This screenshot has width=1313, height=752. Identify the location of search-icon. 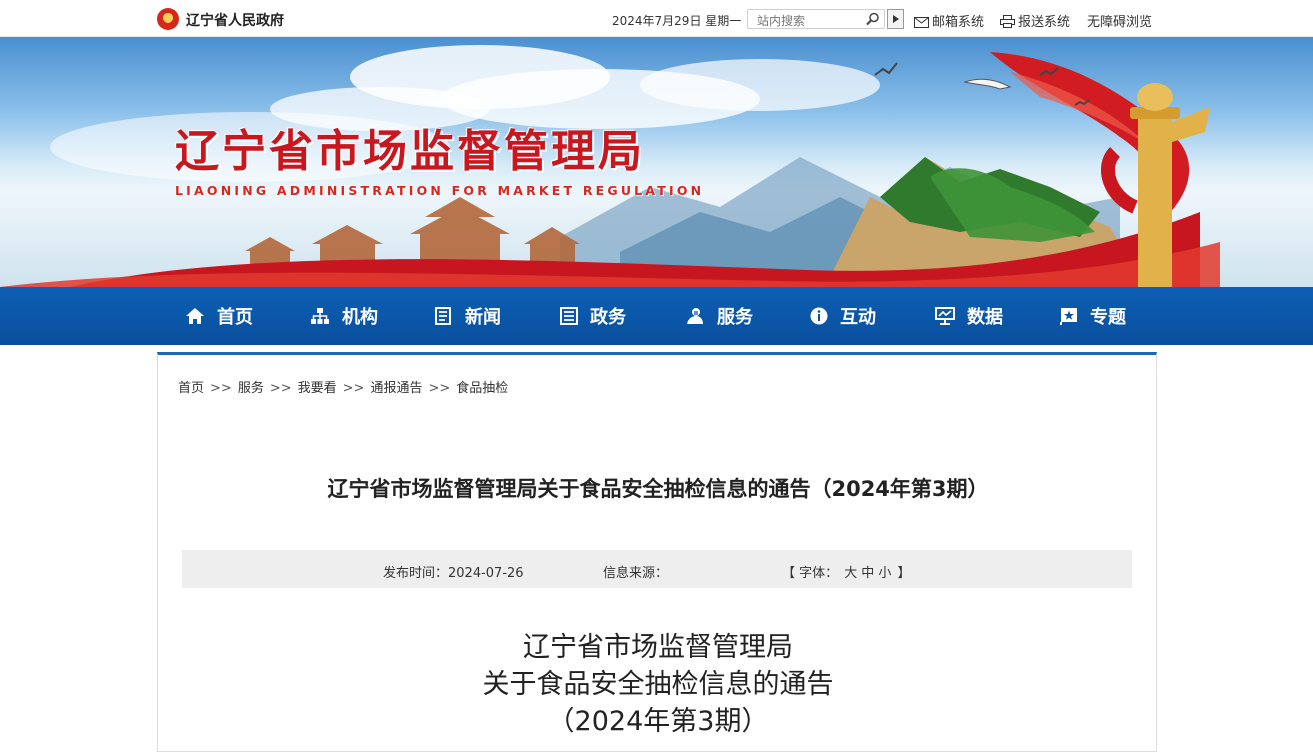
(873, 19).